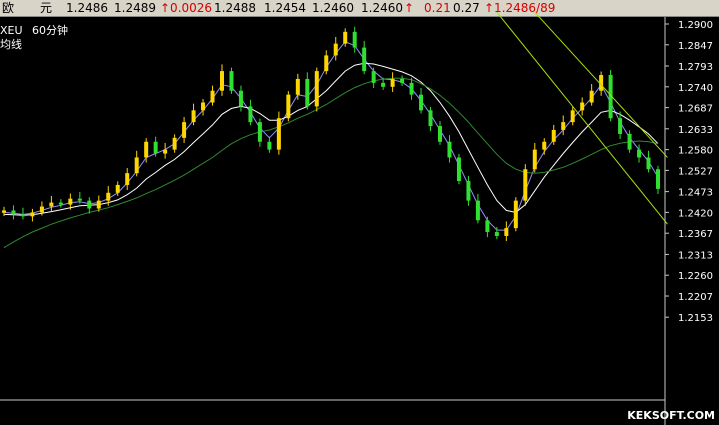  Describe the element at coordinates (11, 30) in the screenshot. I see `symbol-label: XEU` at that location.